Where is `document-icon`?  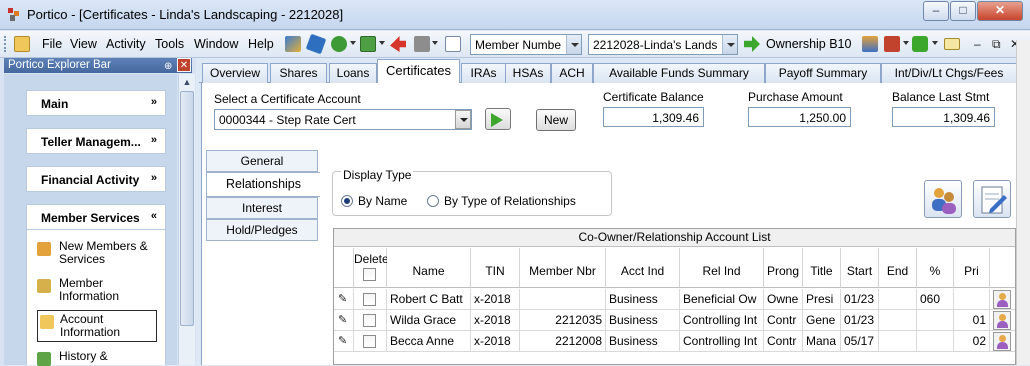 document-icon is located at coordinates (453, 44).